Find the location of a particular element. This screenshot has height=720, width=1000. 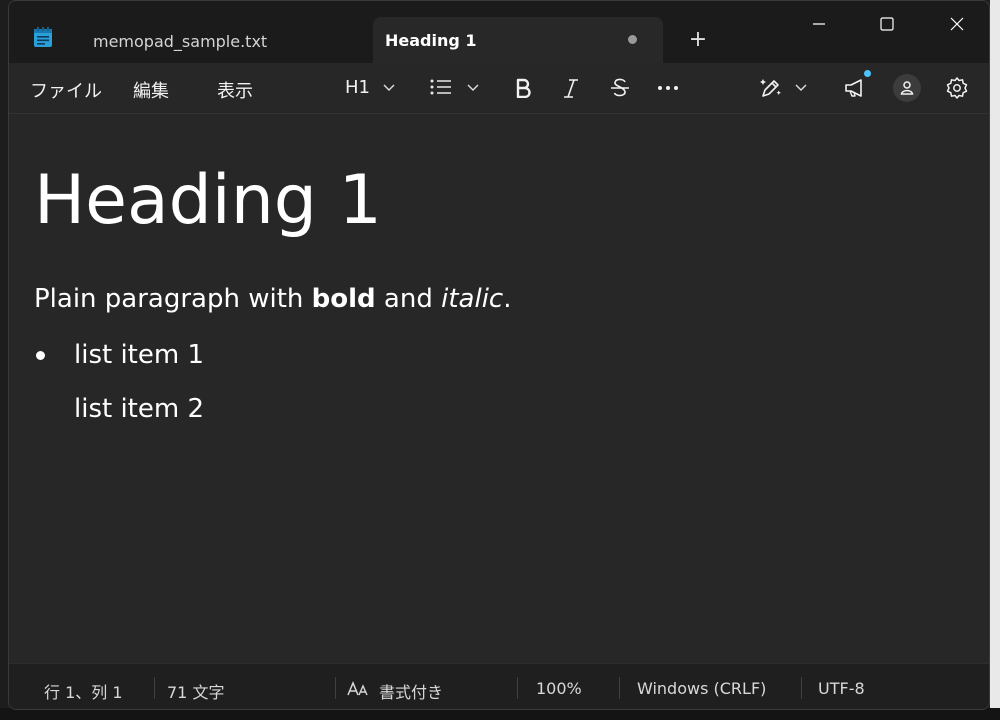

italic-icon is located at coordinates (571, 88).